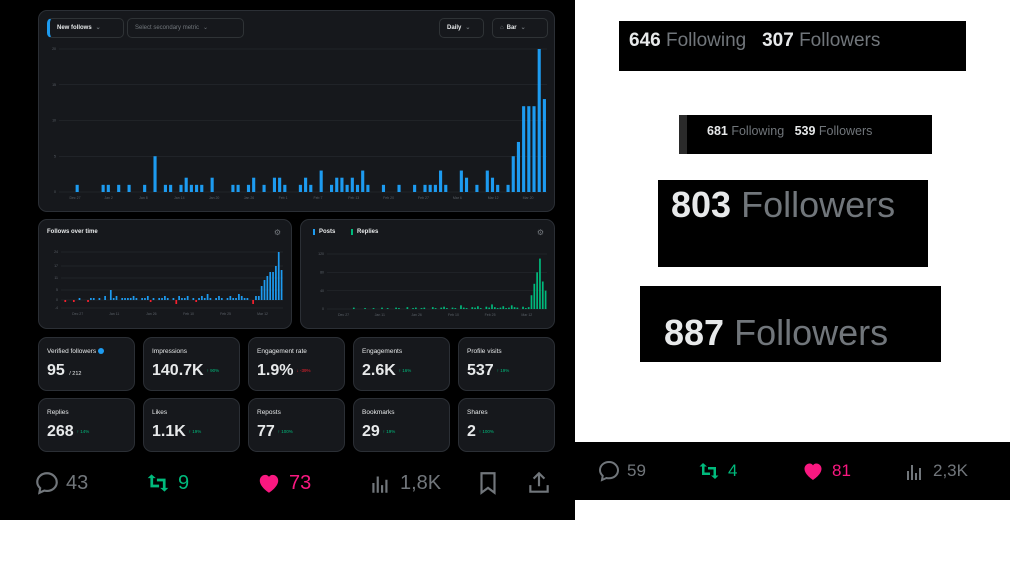 The height and width of the screenshot is (576, 1024). Describe the element at coordinates (57, 300) in the screenshot. I see `y-tick-label: 0` at that location.